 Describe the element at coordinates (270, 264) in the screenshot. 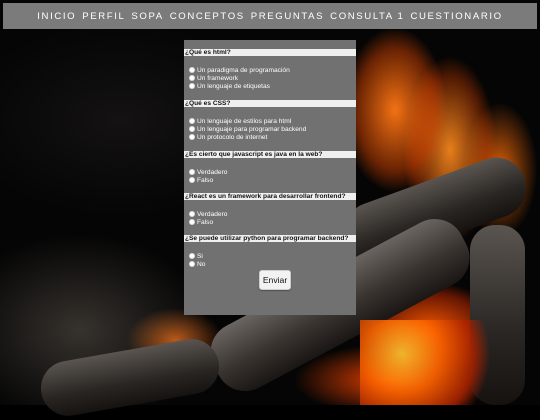

I see `answer-option: No` at that location.